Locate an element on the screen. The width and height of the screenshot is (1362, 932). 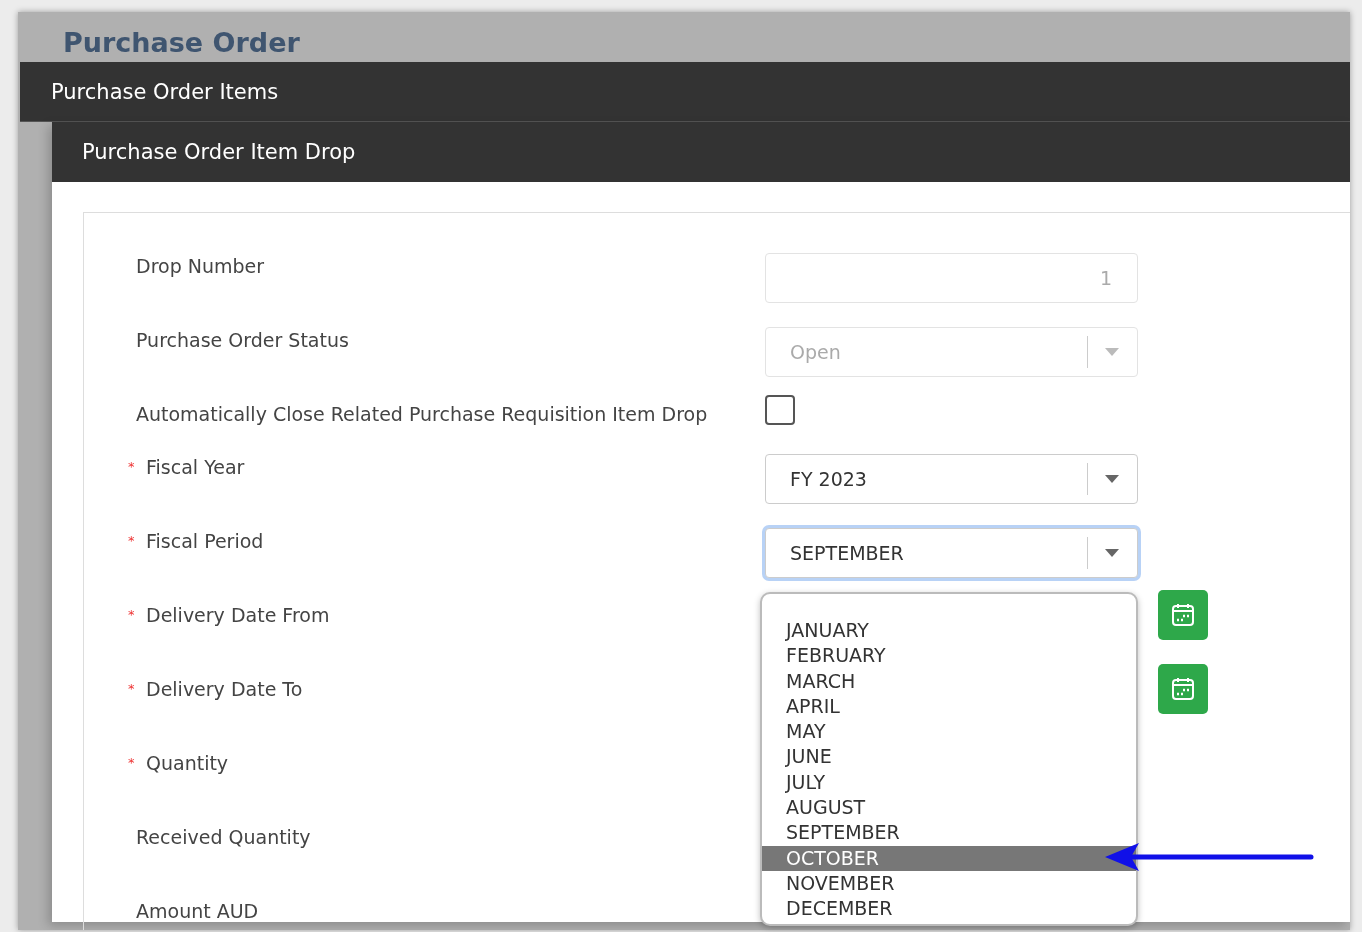
field-label: Delivery Date From is located at coordinates (237, 615).